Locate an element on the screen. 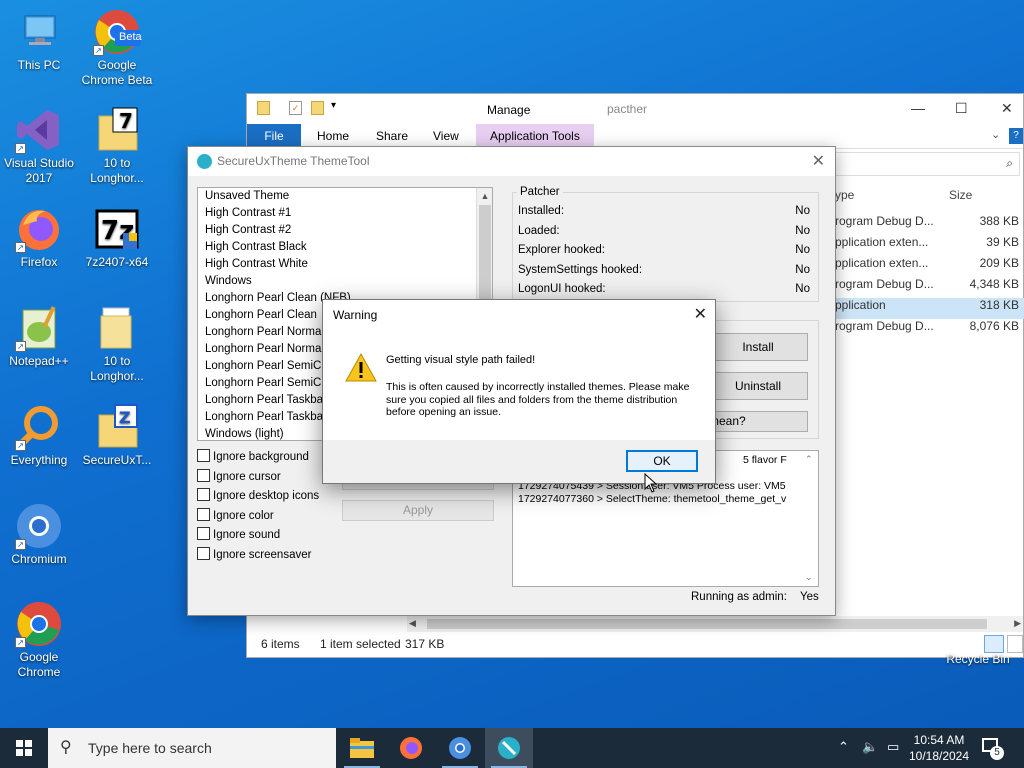  folder-icon is located at coordinates (263, 108).